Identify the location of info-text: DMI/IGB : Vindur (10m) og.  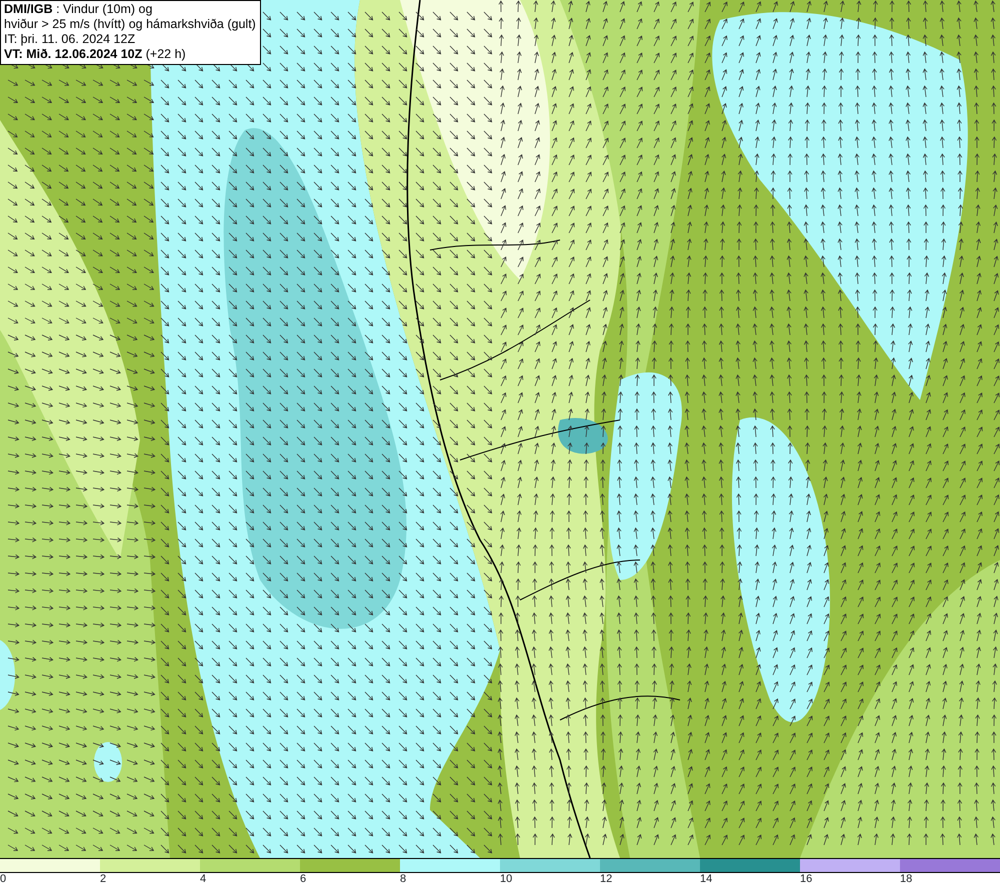
(79, 9).